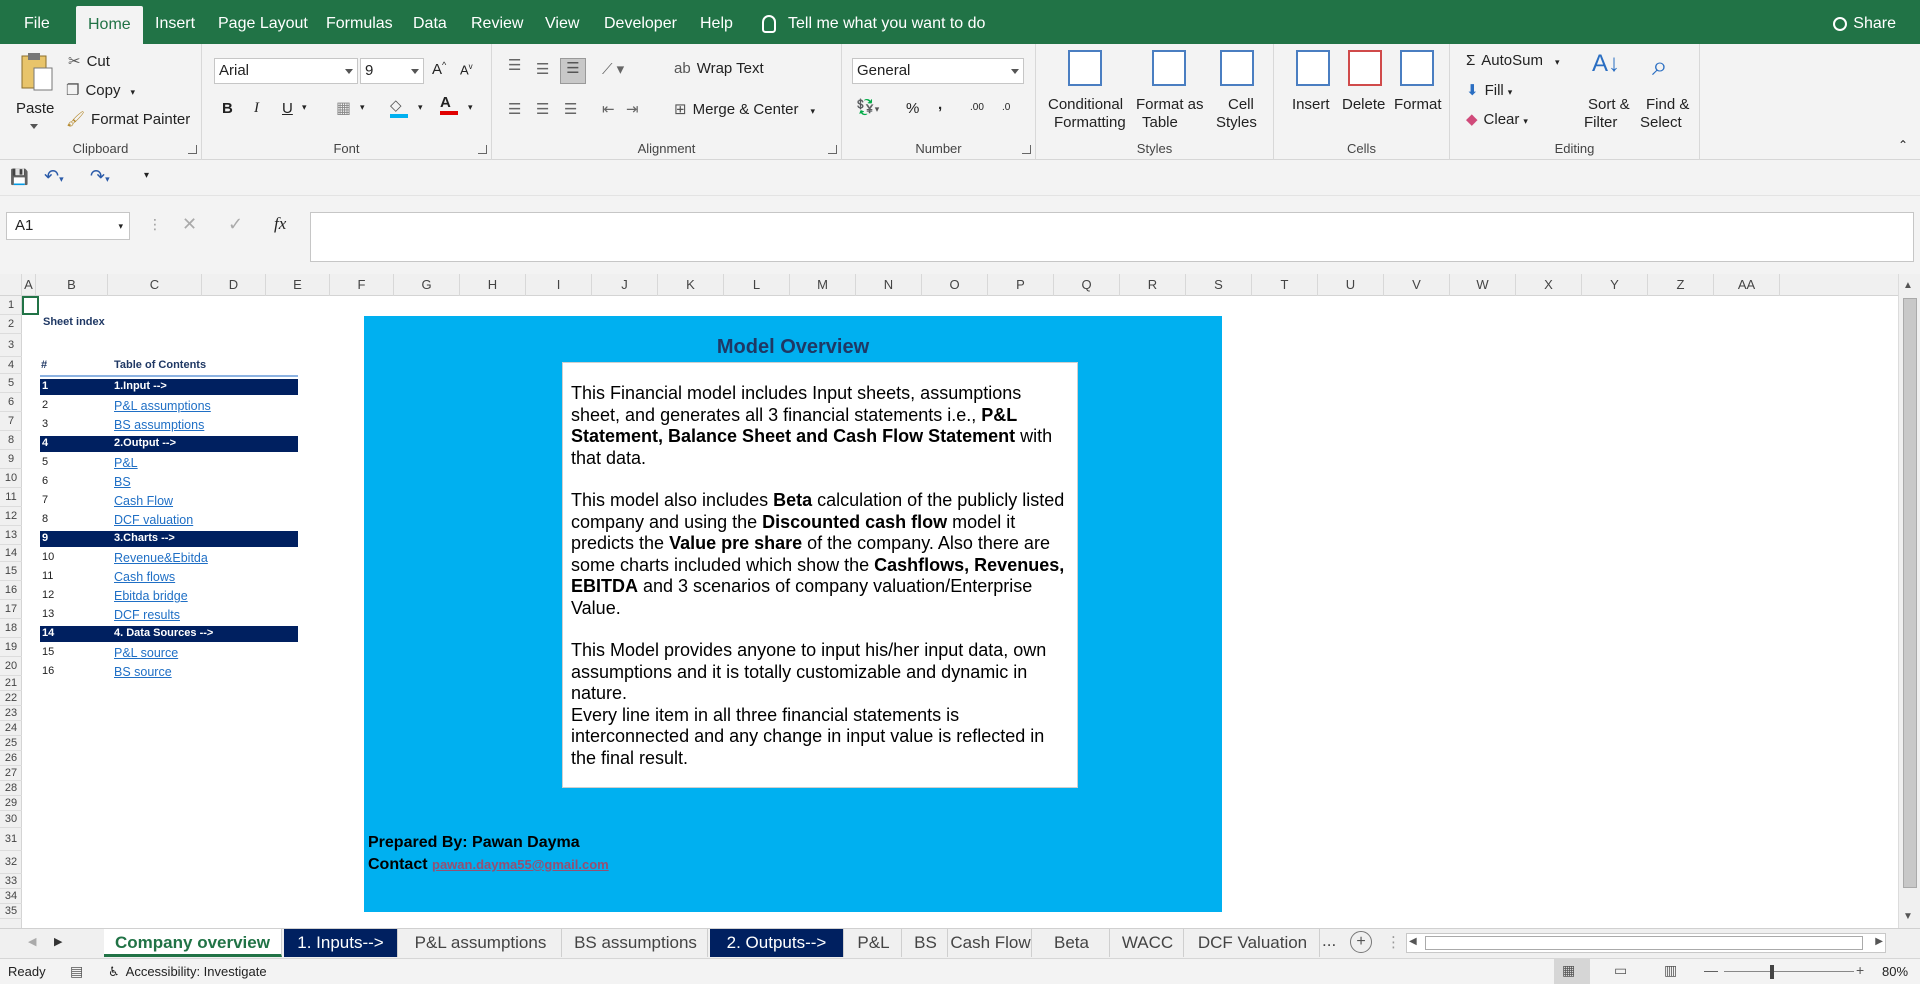 This screenshot has height=984, width=1920. Describe the element at coordinates (1393, 942) in the screenshot. I see `tab-split-handle: ⋮` at that location.